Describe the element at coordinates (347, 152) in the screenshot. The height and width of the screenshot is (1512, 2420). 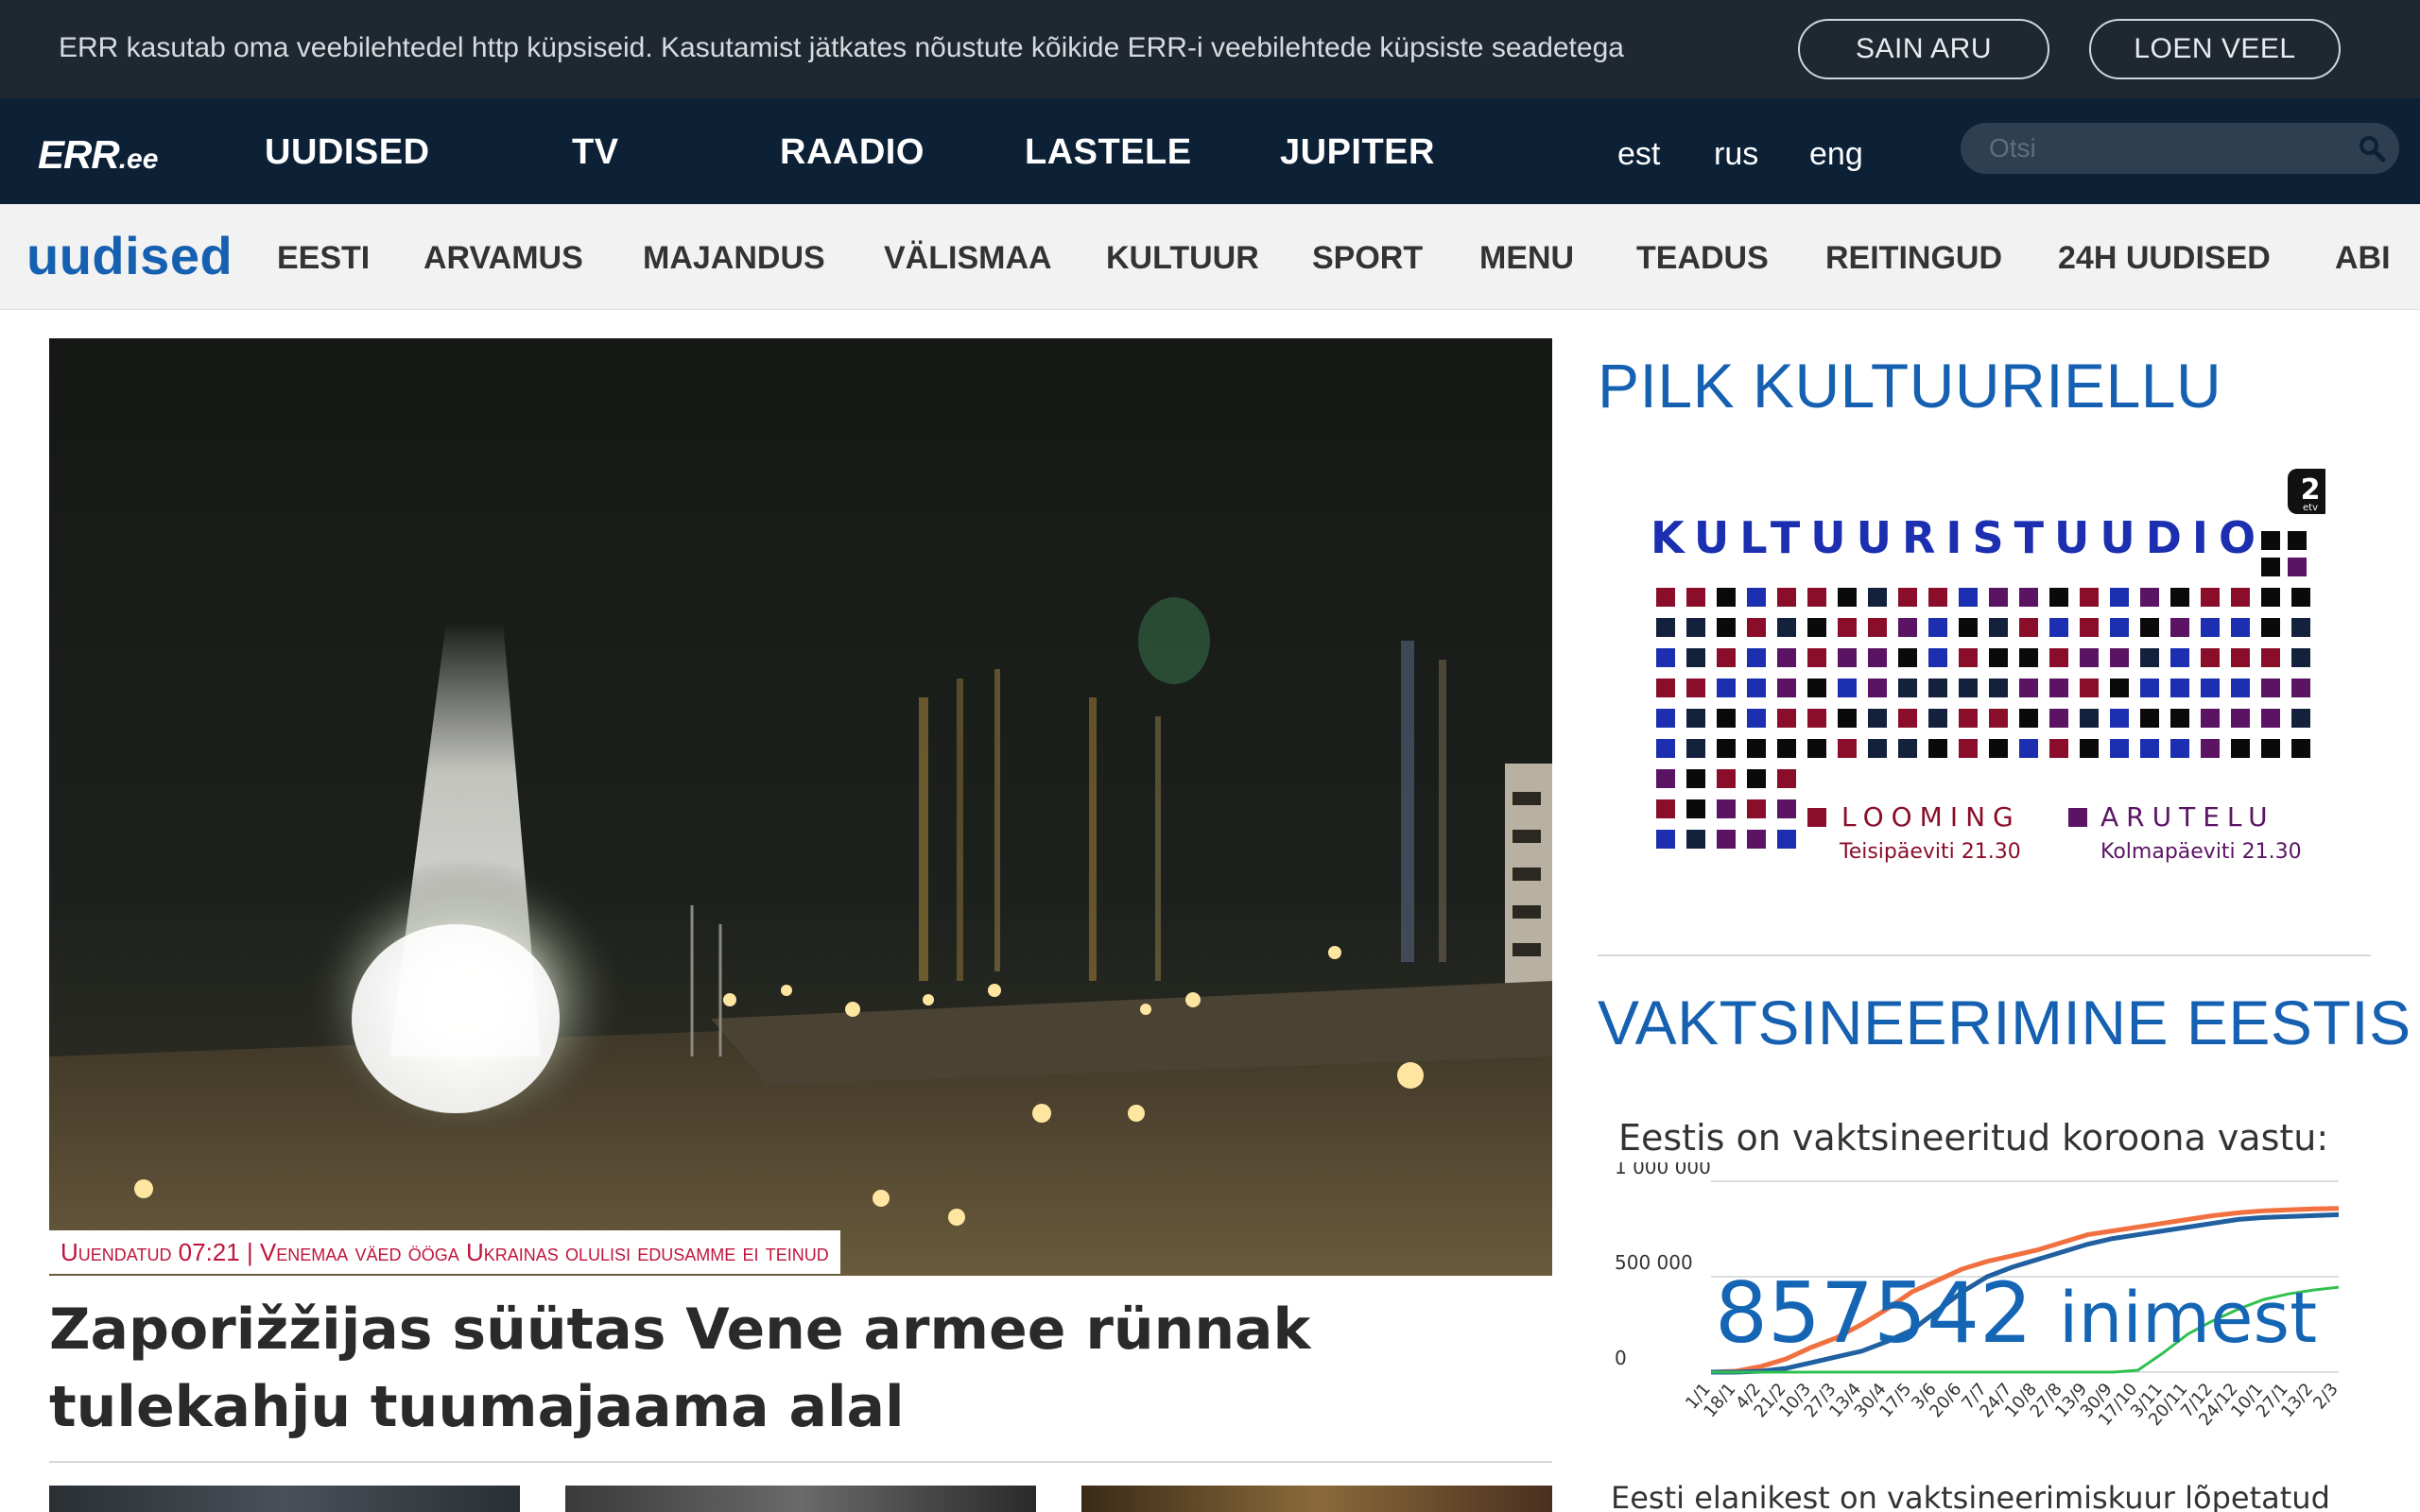
I see `topnav-item-uudised: UUDISED` at that location.